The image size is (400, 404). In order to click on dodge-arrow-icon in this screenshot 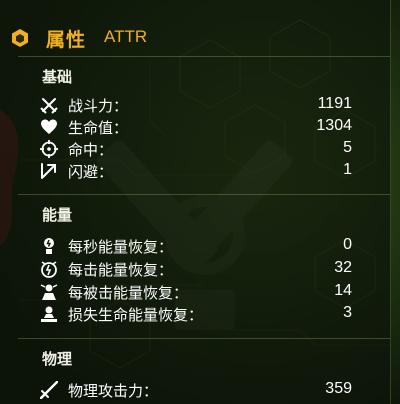, I will do `click(48, 171)`.